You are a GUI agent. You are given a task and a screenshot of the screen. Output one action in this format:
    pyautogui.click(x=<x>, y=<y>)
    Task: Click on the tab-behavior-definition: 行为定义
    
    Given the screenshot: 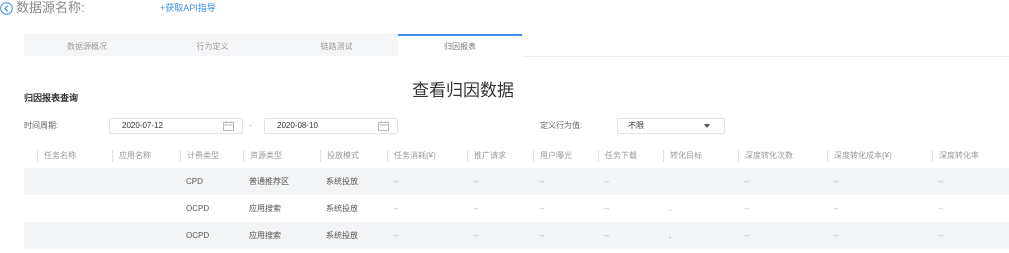 What is the action you would take?
    pyautogui.click(x=212, y=45)
    